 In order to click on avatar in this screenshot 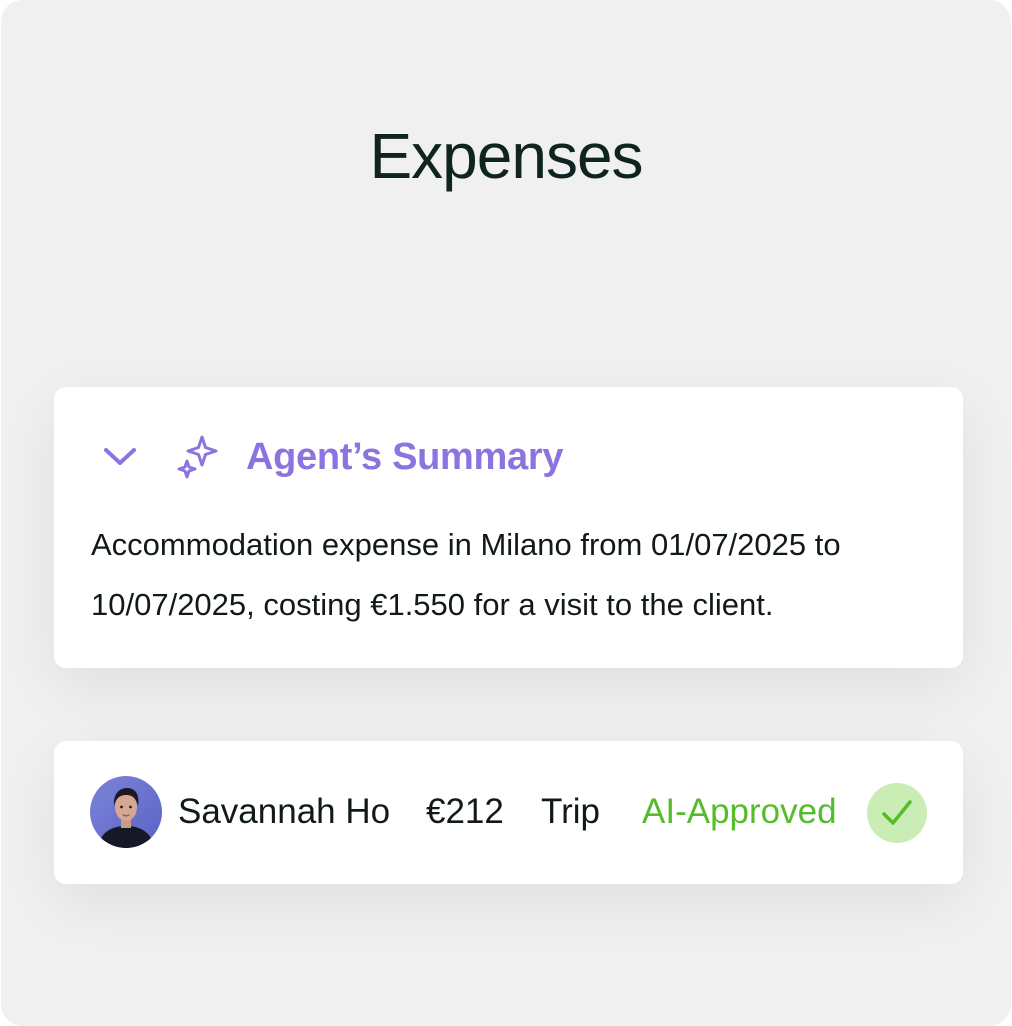, I will do `click(126, 812)`.